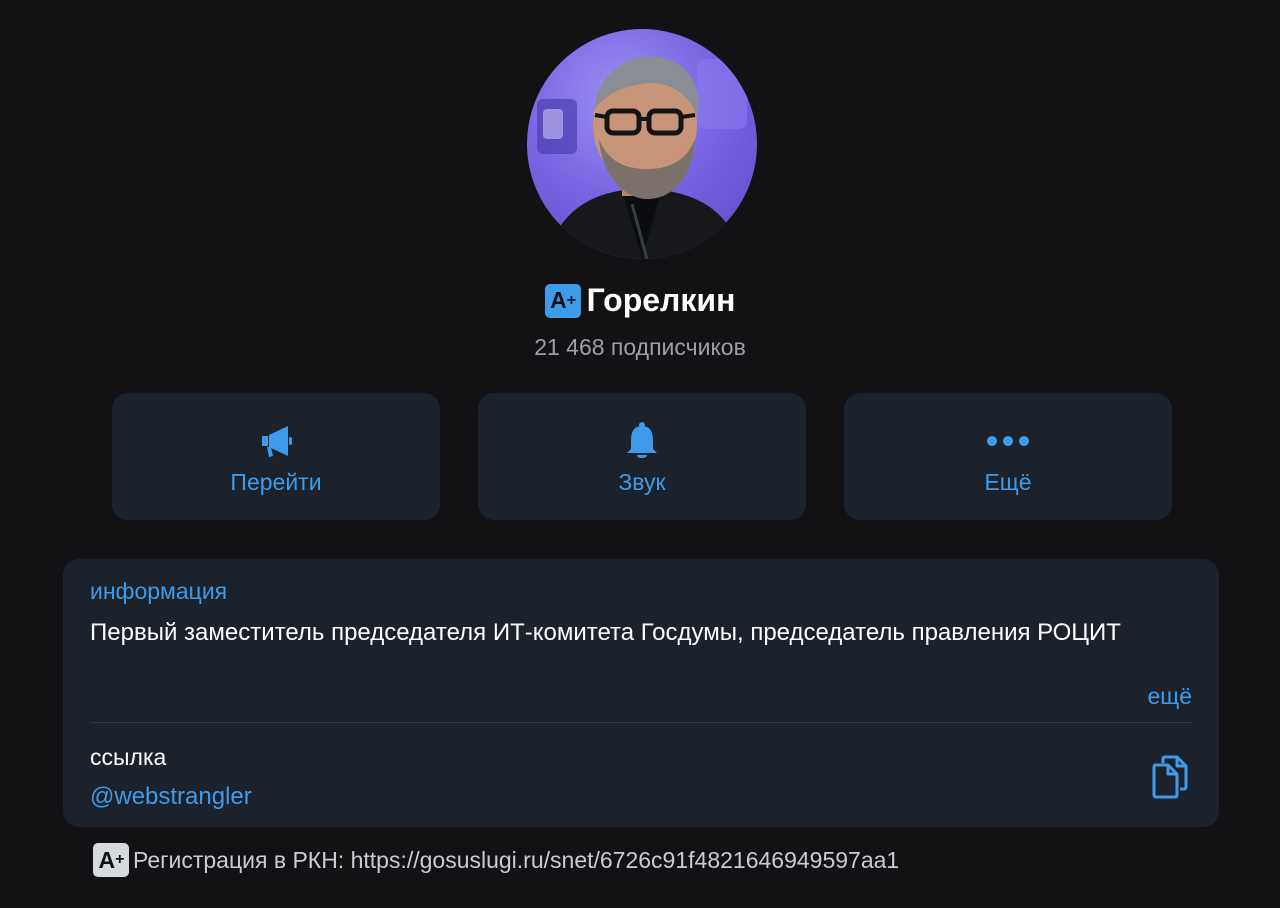  I want to click on bell-icon, so click(642, 441).